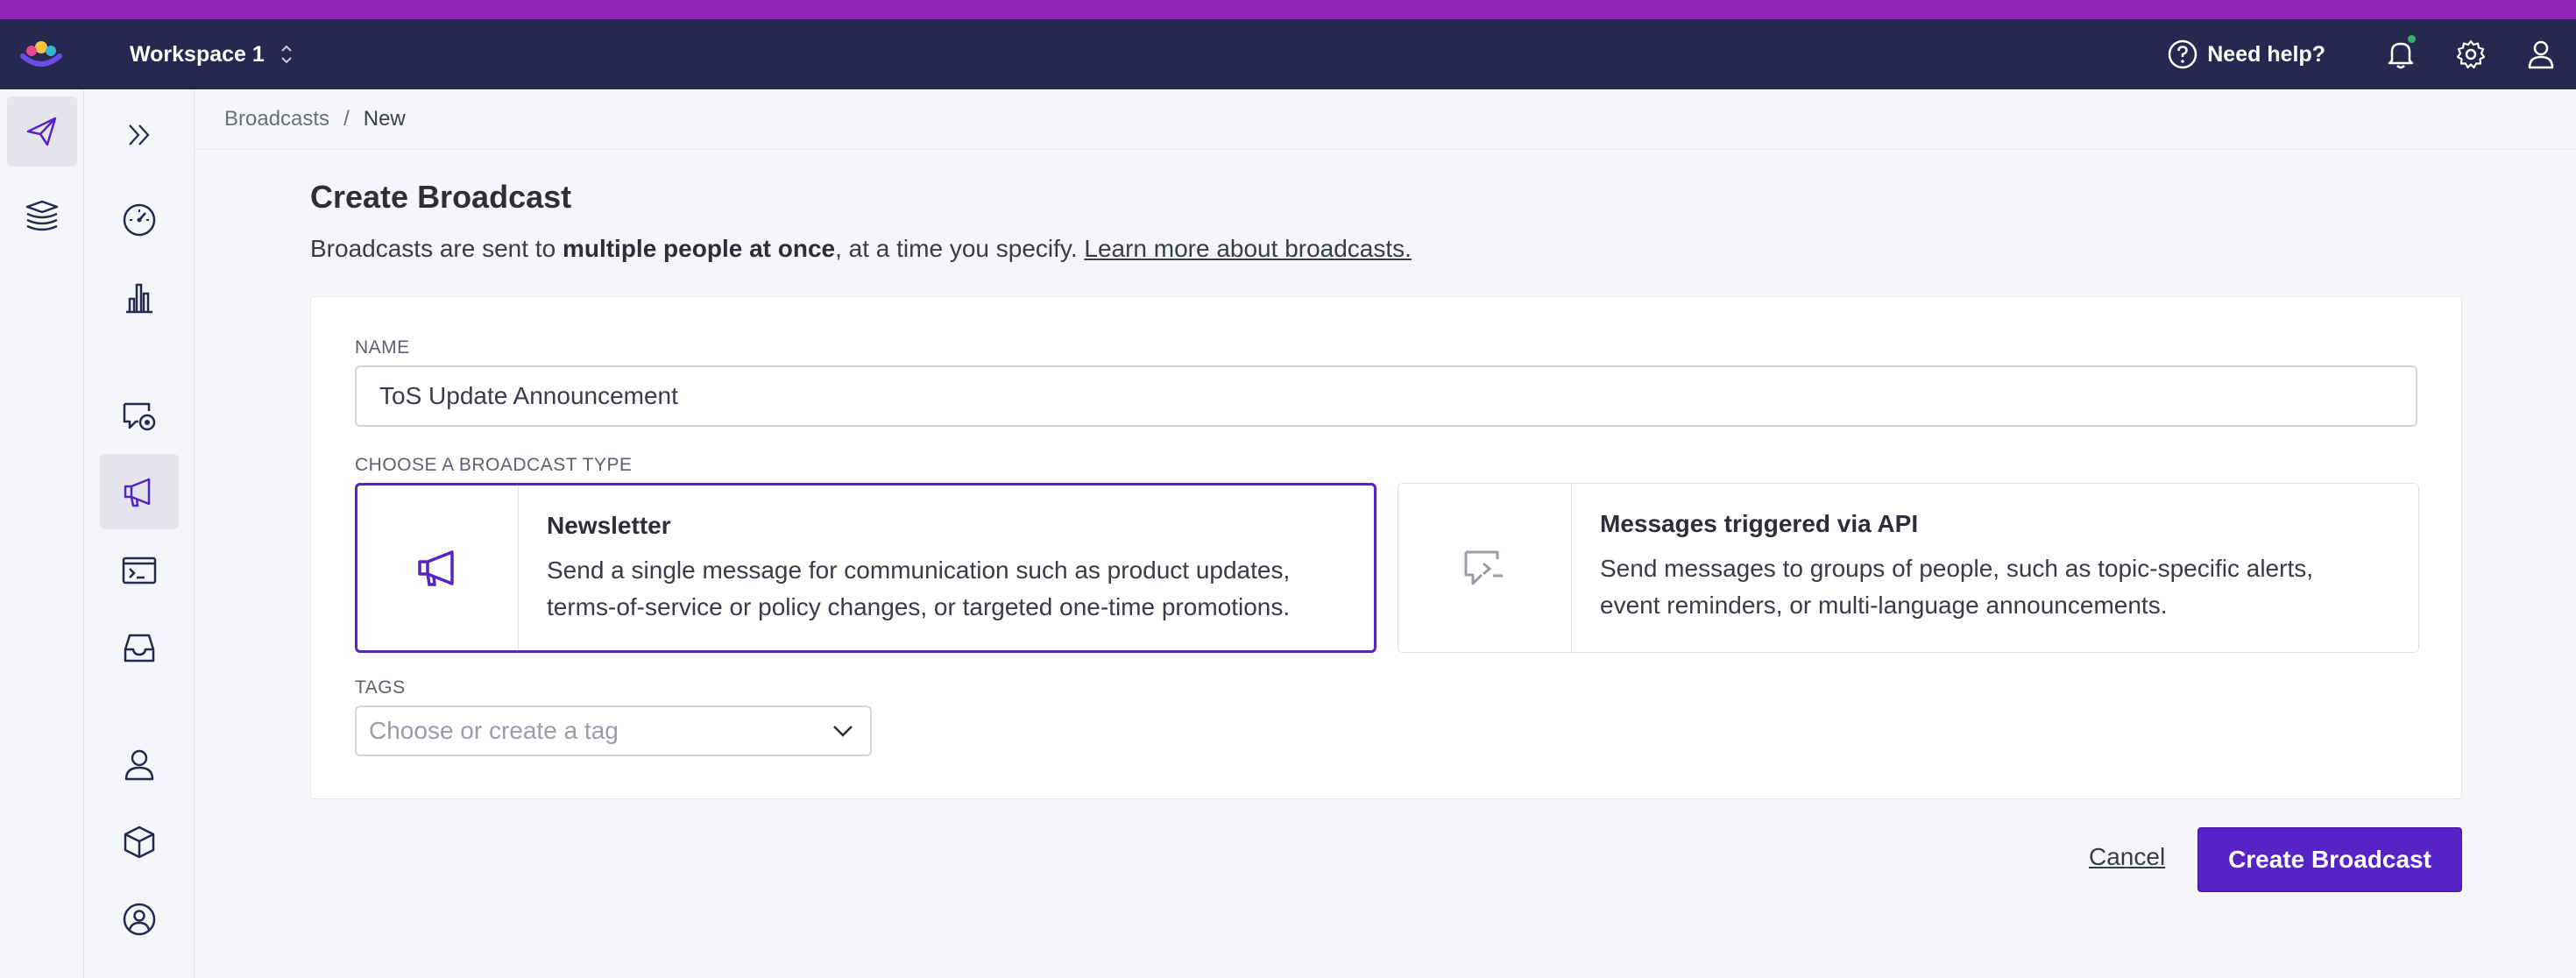 The height and width of the screenshot is (978, 2576). I want to click on logo-icon, so click(41, 55).